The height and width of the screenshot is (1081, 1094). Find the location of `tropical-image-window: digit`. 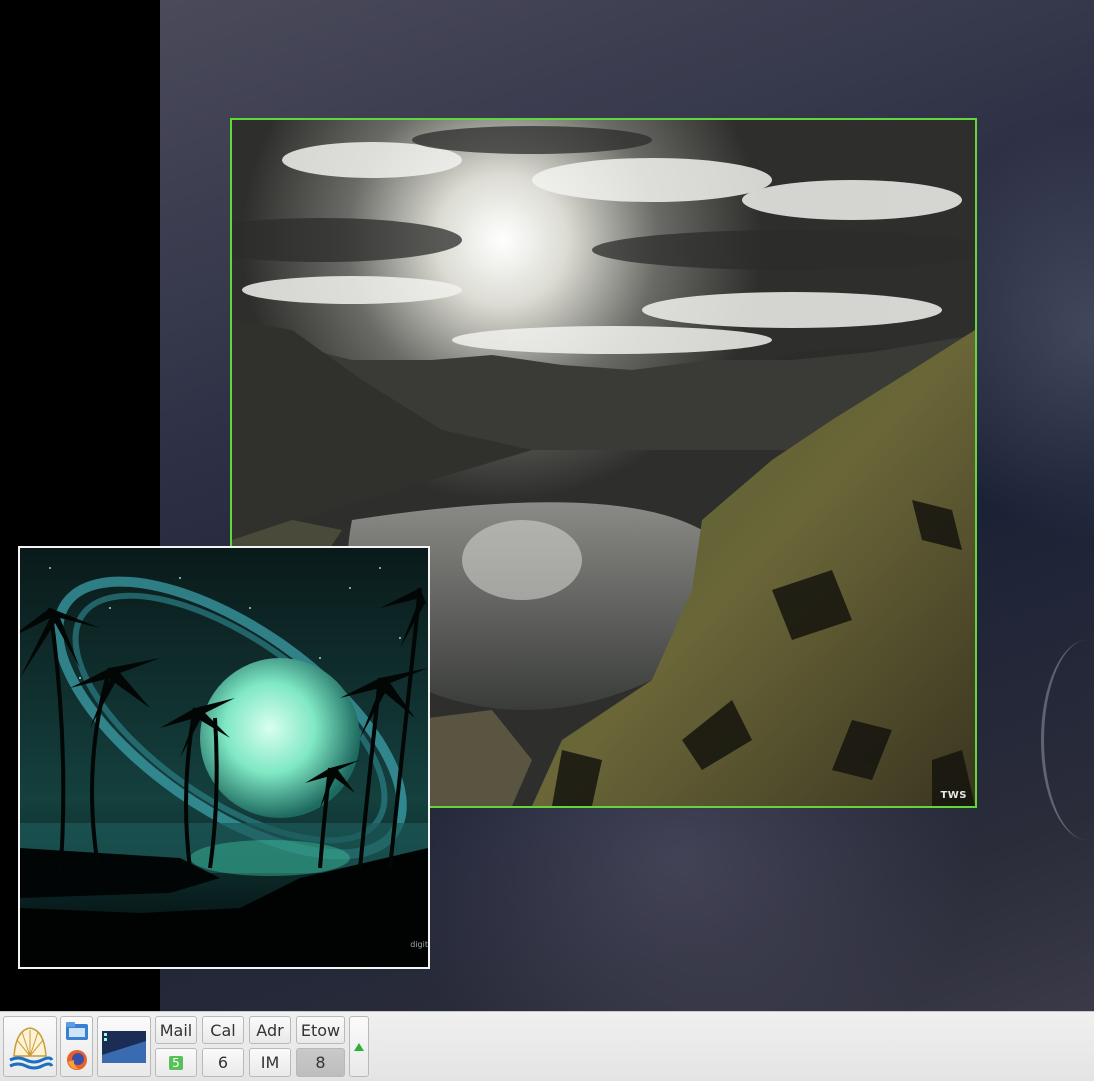

tropical-image-window: digit is located at coordinates (224, 757).